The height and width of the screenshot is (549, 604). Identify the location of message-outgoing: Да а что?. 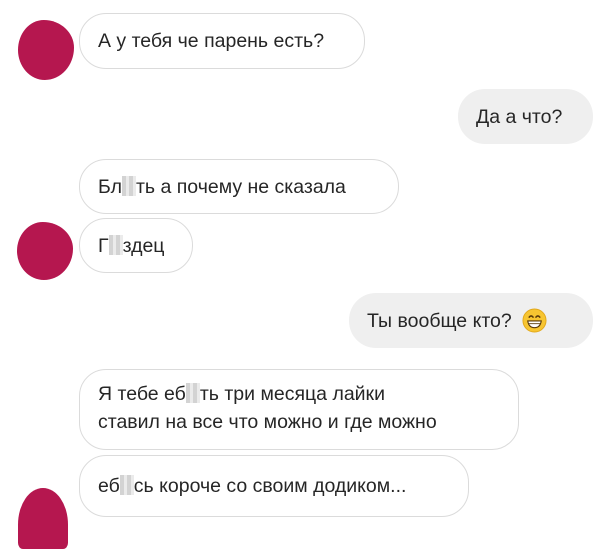
(525, 116).